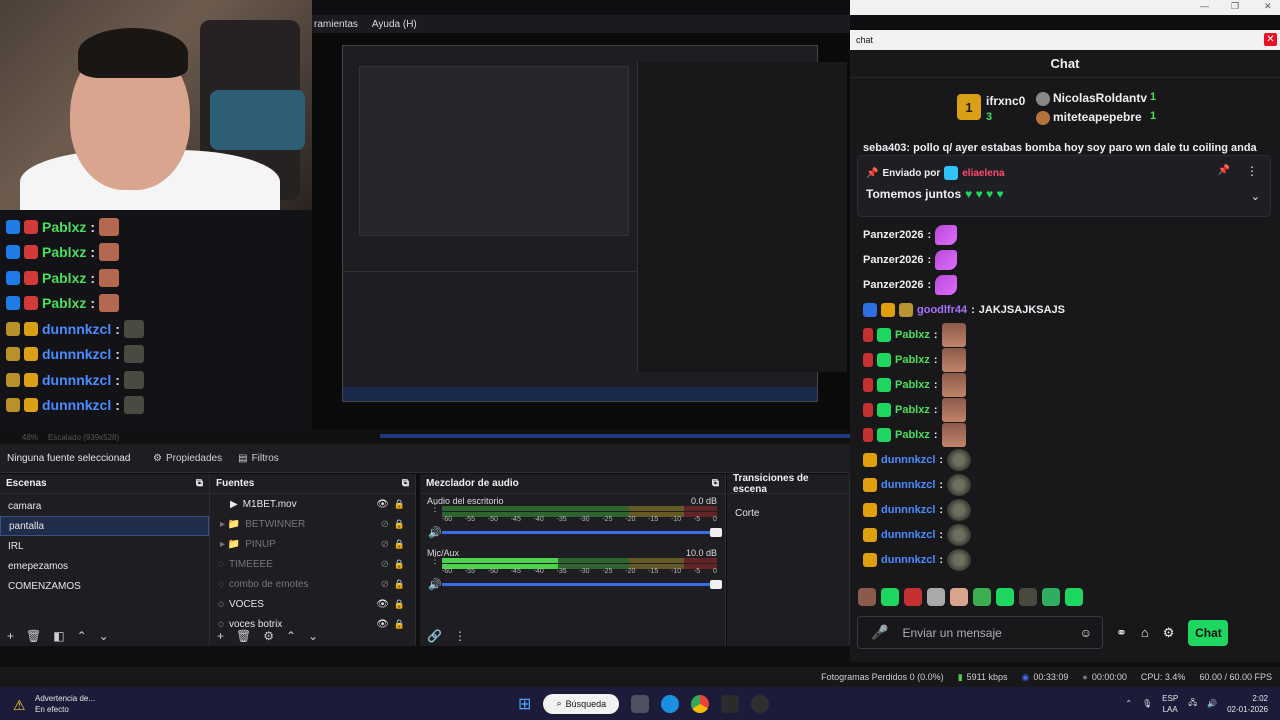 This screenshot has width=1280, height=720. I want to click on link-icon: 🔗, so click(434, 636).